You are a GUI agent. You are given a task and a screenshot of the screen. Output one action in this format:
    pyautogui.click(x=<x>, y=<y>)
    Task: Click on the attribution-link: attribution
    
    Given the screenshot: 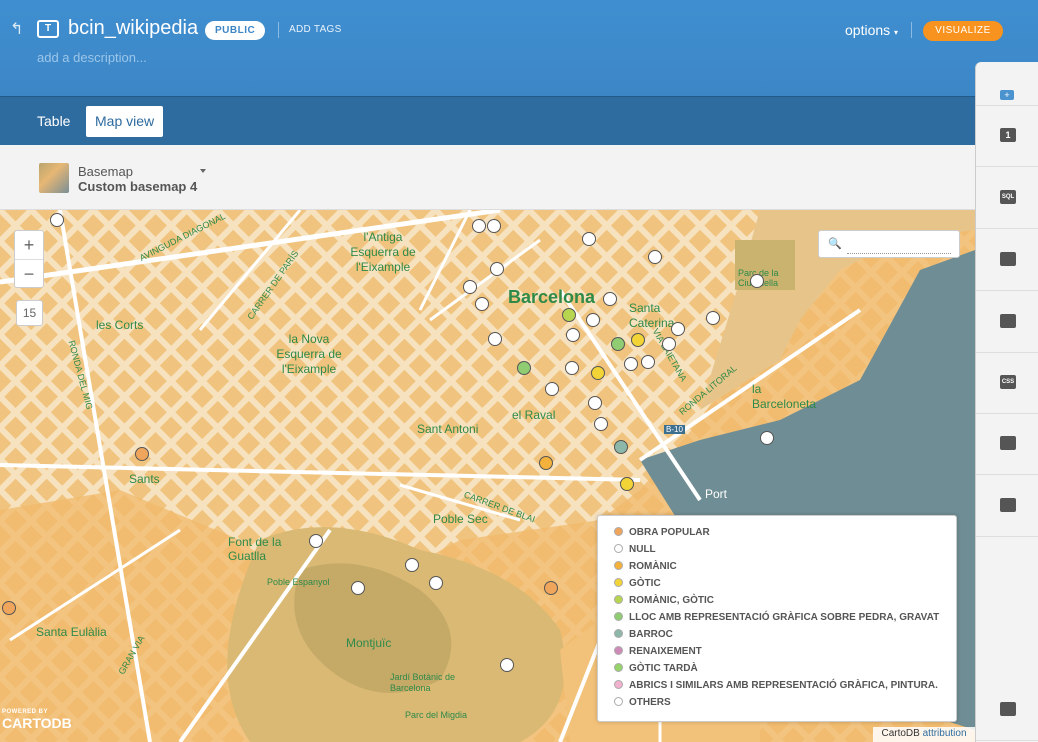 What is the action you would take?
    pyautogui.click(x=945, y=733)
    